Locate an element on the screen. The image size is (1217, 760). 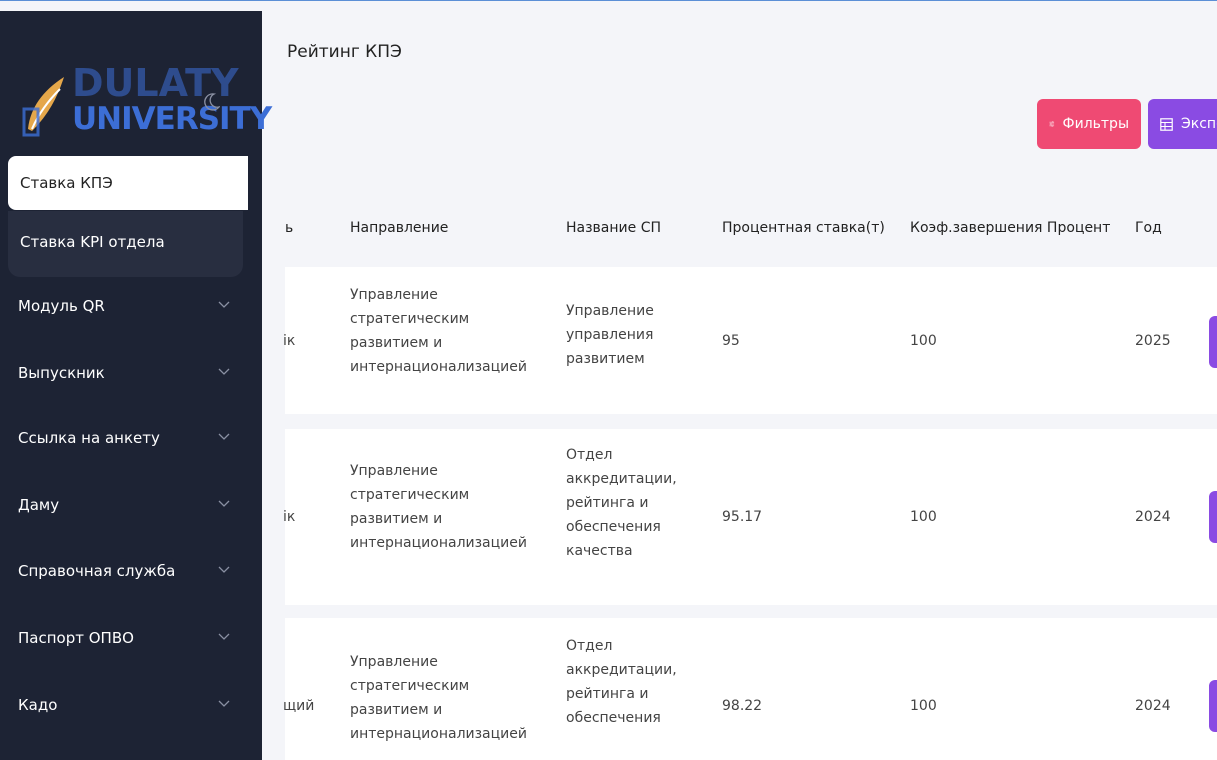
filters-button: Фильтры is located at coordinates (1089, 124).